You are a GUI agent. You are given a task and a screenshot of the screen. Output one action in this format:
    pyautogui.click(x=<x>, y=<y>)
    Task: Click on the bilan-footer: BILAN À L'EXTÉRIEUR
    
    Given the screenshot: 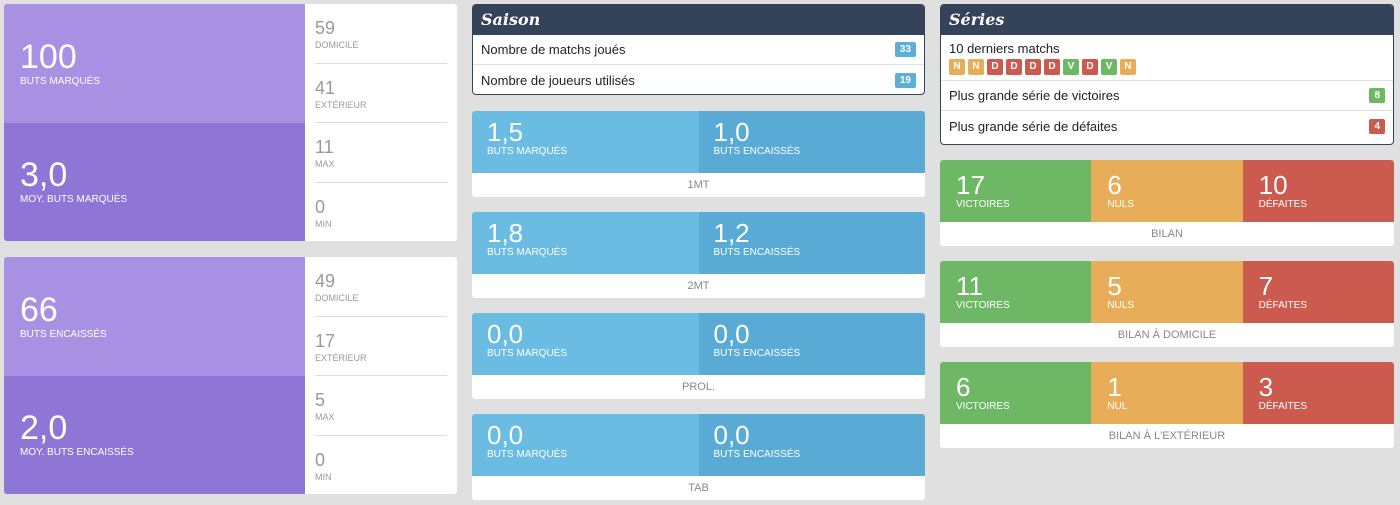 What is the action you would take?
    pyautogui.click(x=1167, y=436)
    